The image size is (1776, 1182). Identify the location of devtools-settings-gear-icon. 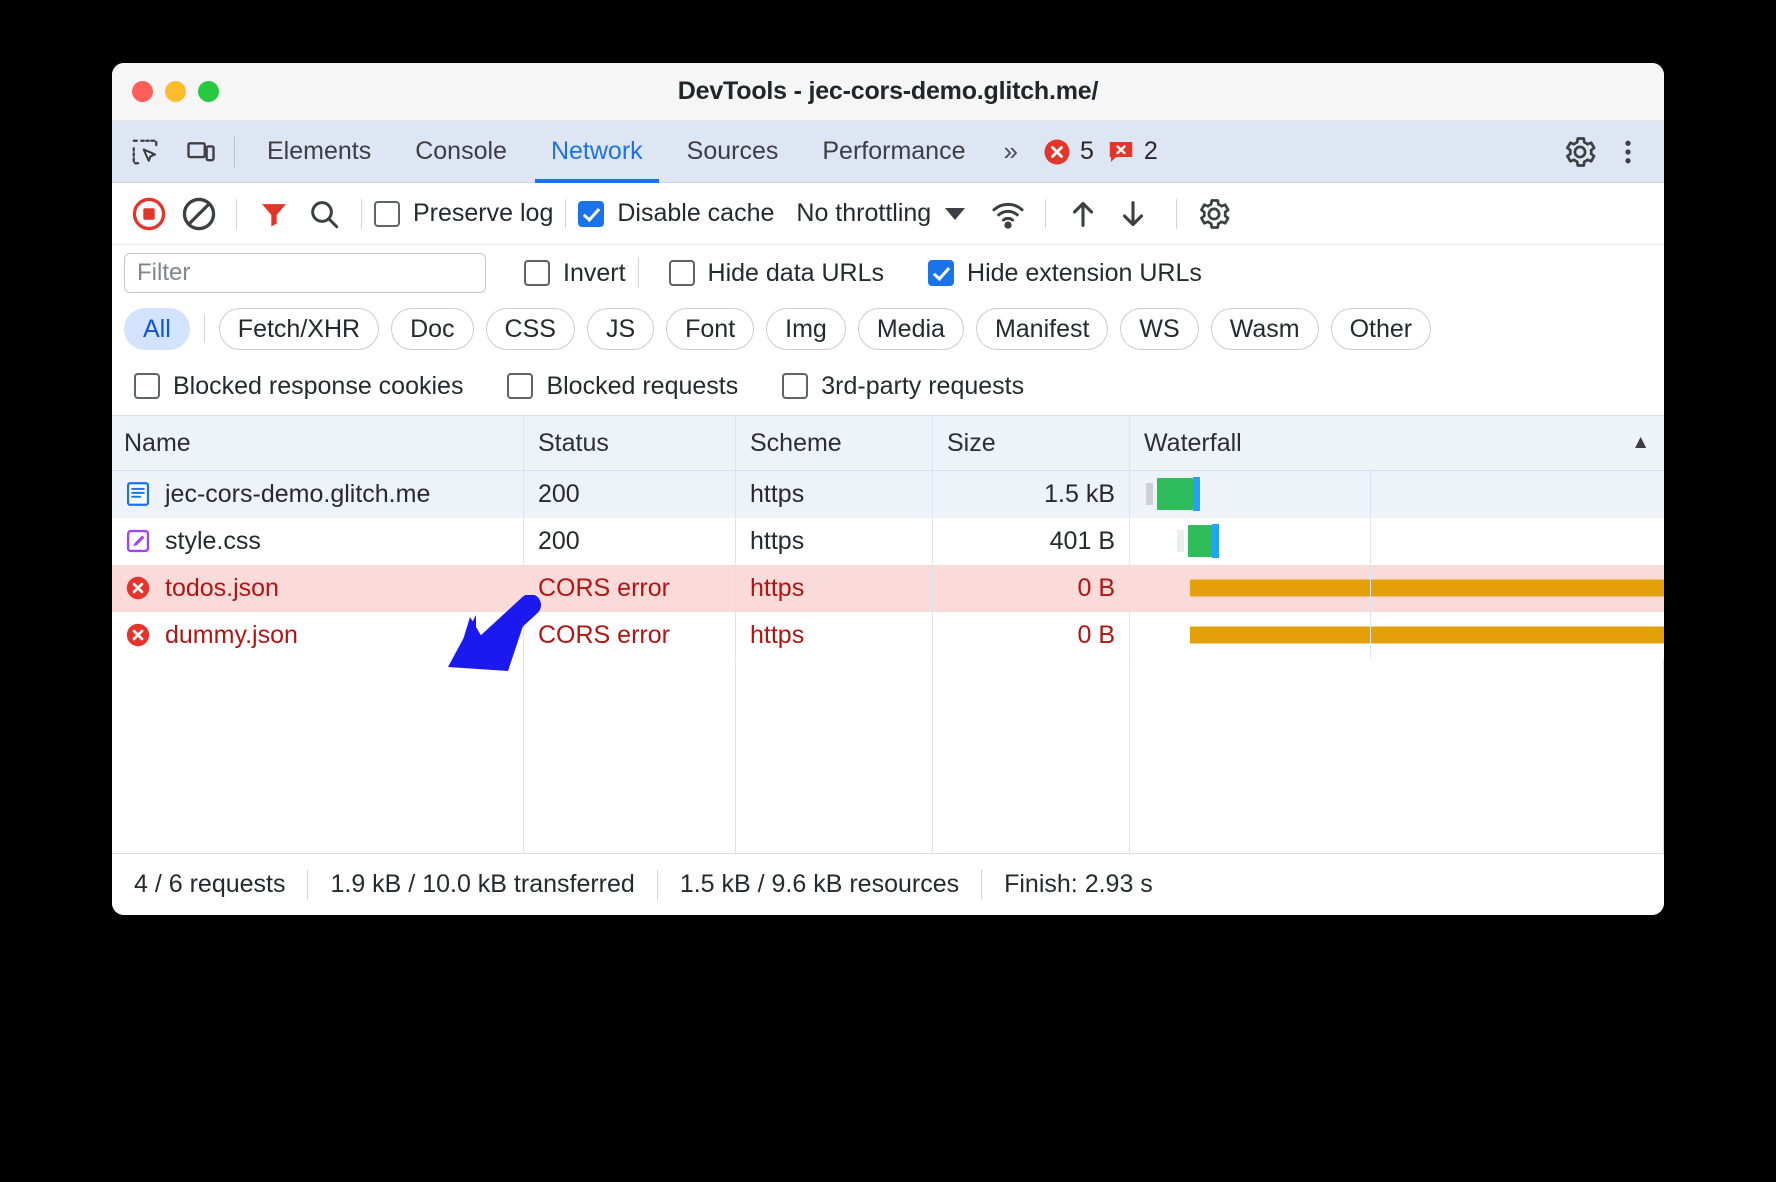
(1580, 152).